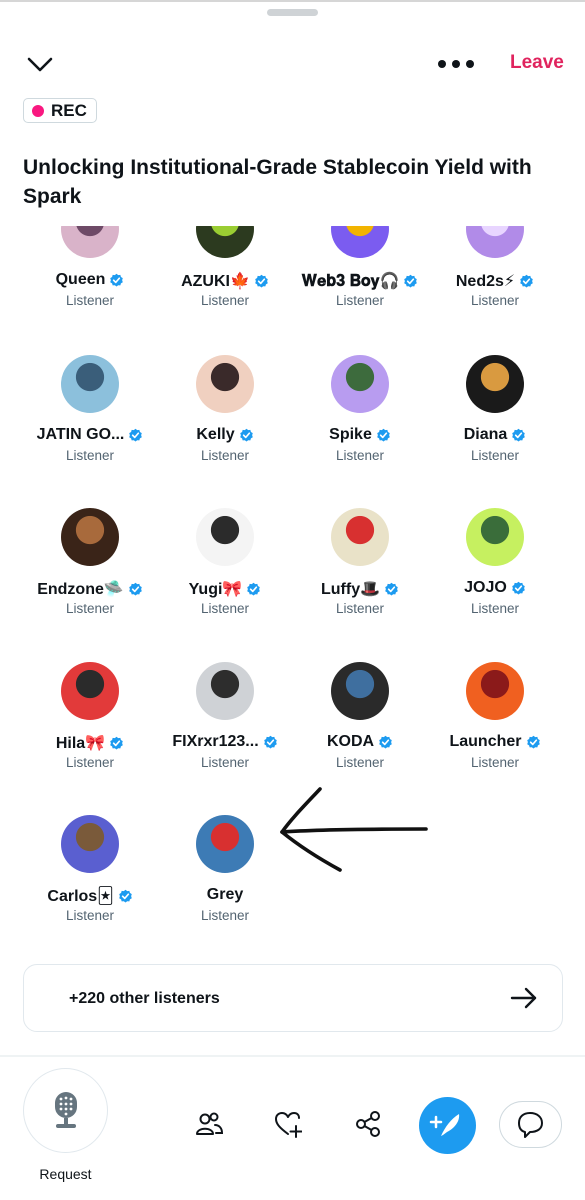 Image resolution: width=585 pixels, height=1200 pixels. What do you see at coordinates (209, 1124) in the screenshot?
I see `people-icon` at bounding box center [209, 1124].